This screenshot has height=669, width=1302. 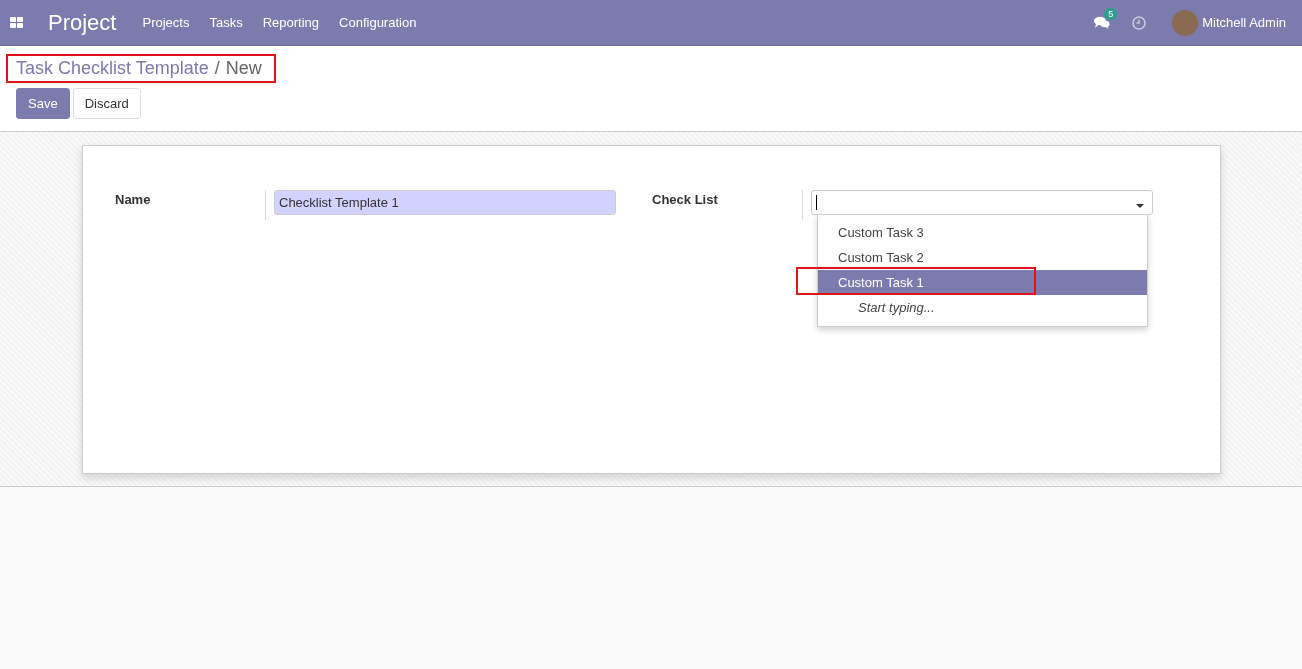 What do you see at coordinates (133, 199) in the screenshot?
I see `field-label: Name` at bounding box center [133, 199].